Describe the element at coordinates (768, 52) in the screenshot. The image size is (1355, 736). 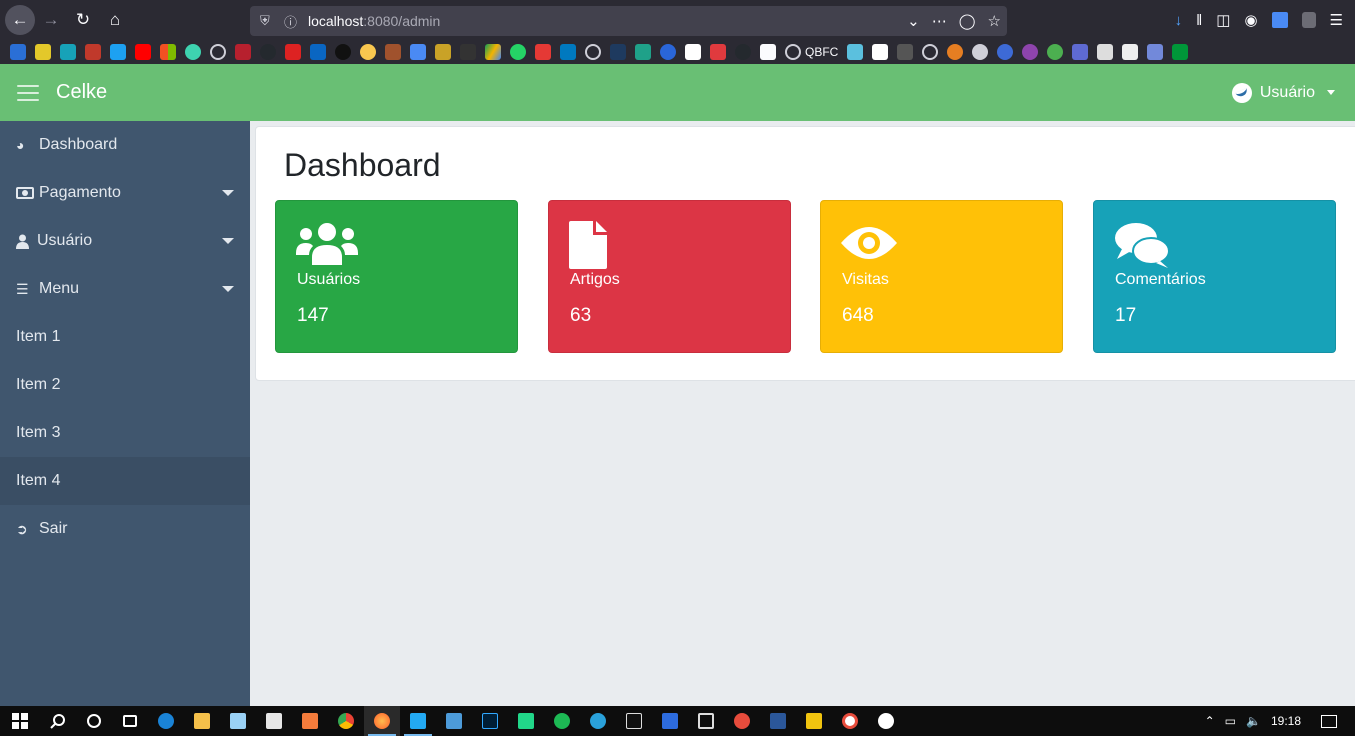
I see `gmail-icon` at that location.